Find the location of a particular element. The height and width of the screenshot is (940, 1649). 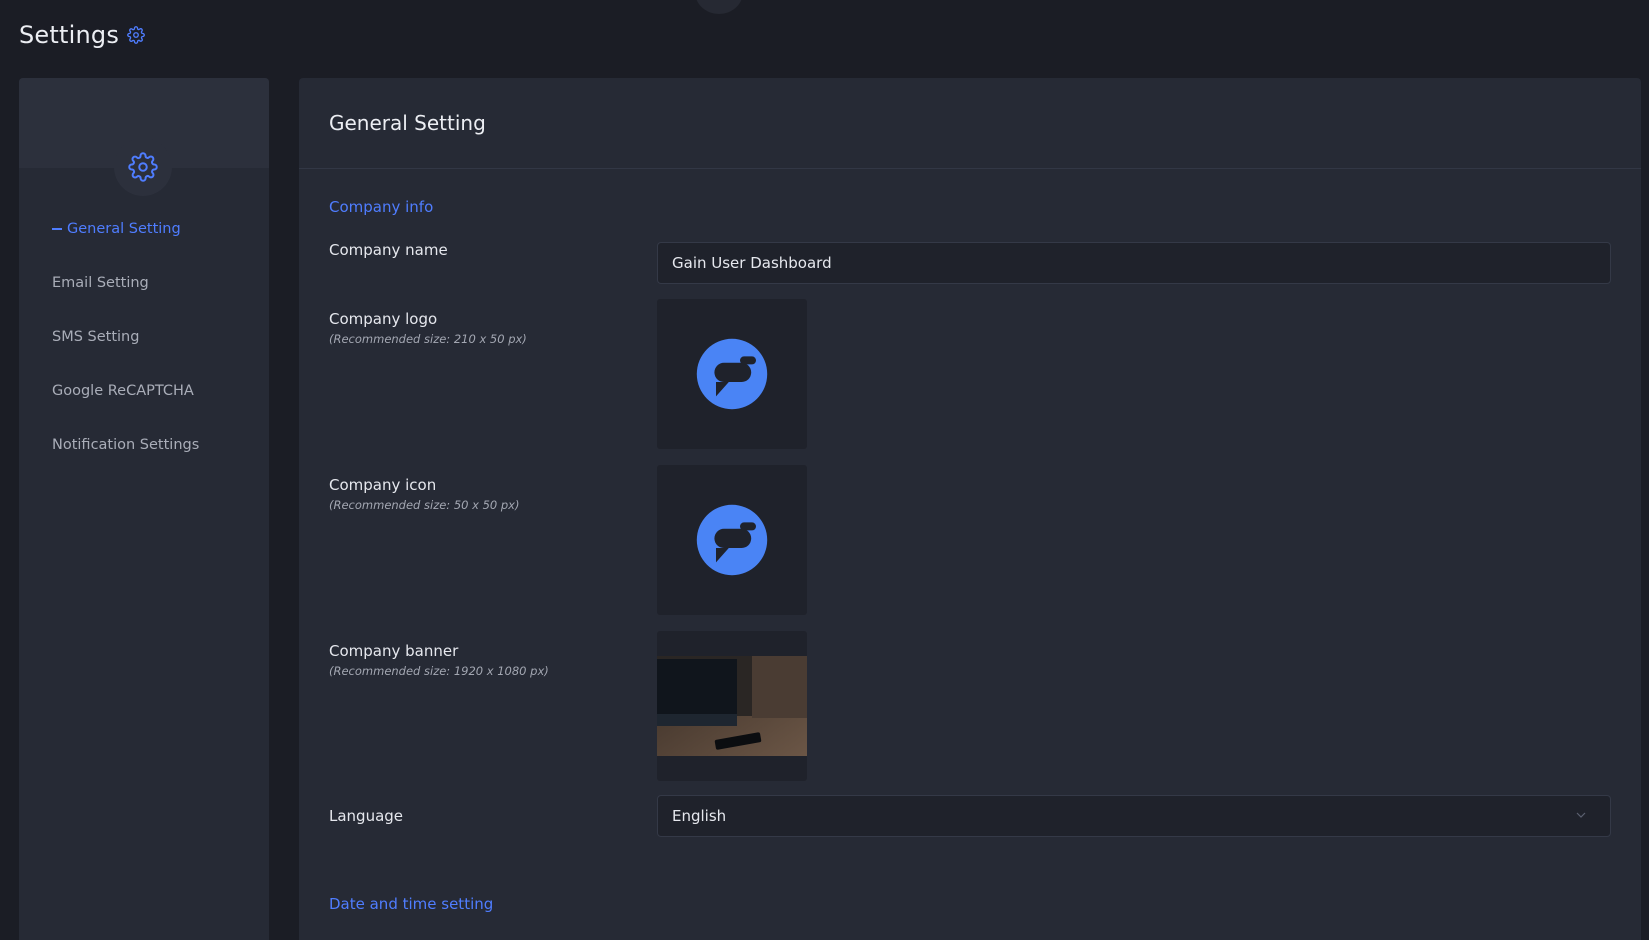

company-banner-upload is located at coordinates (732, 706).